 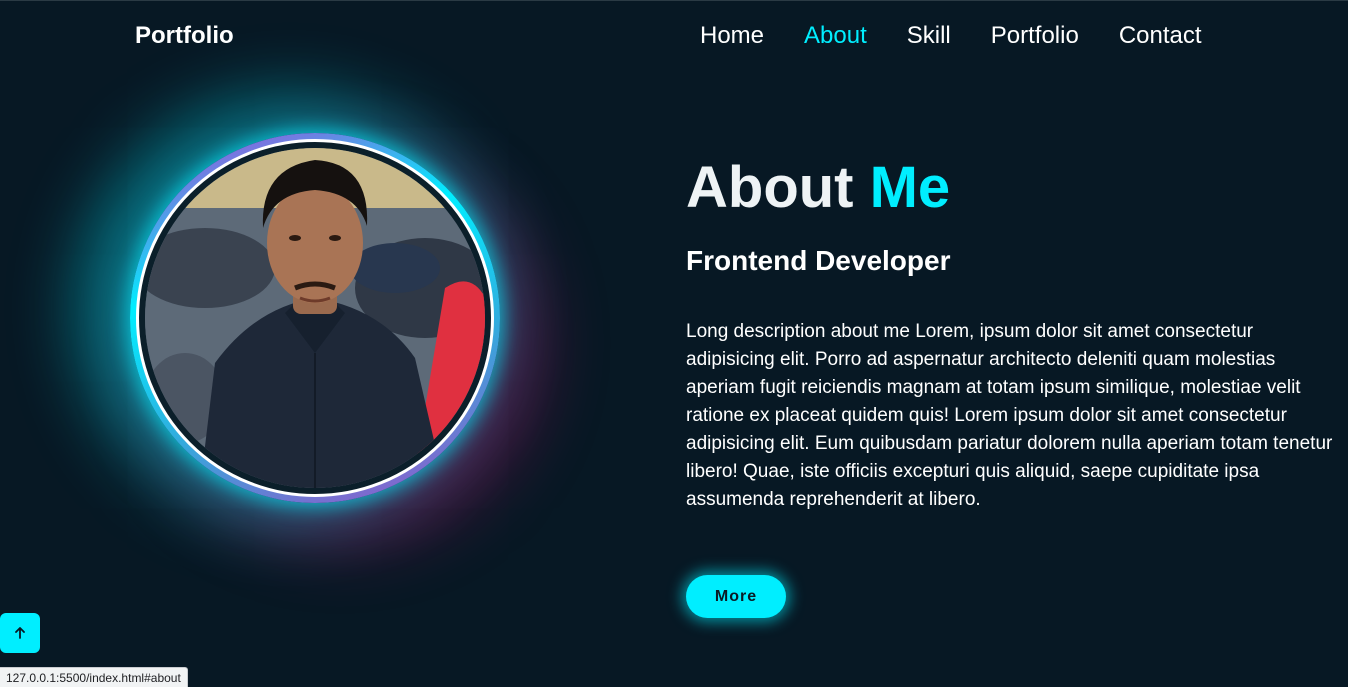 I want to click on about-title-main: About, so click(x=778, y=187).